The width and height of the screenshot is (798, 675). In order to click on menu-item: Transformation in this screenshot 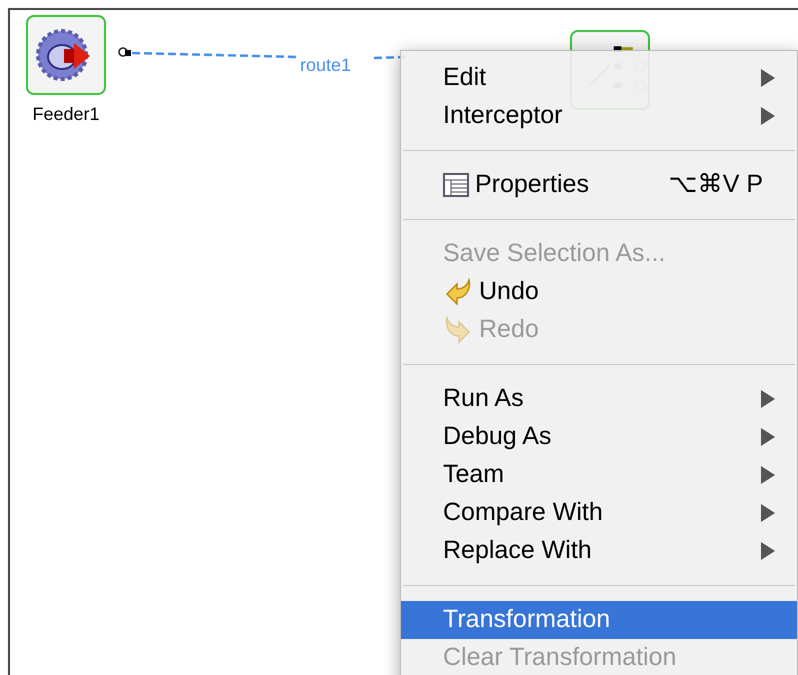, I will do `click(599, 620)`.